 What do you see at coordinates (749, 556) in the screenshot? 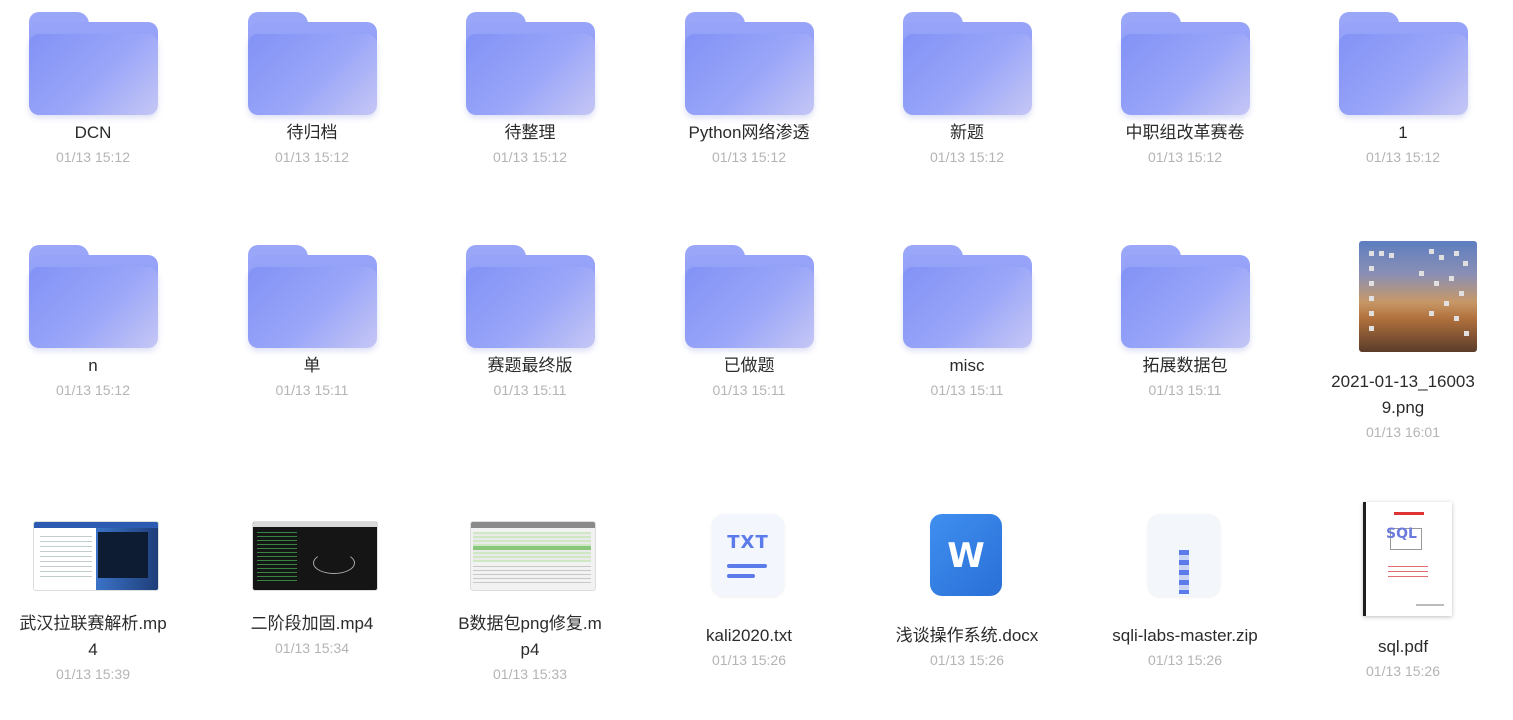
I see `txt-file-icon: TXT` at bounding box center [749, 556].